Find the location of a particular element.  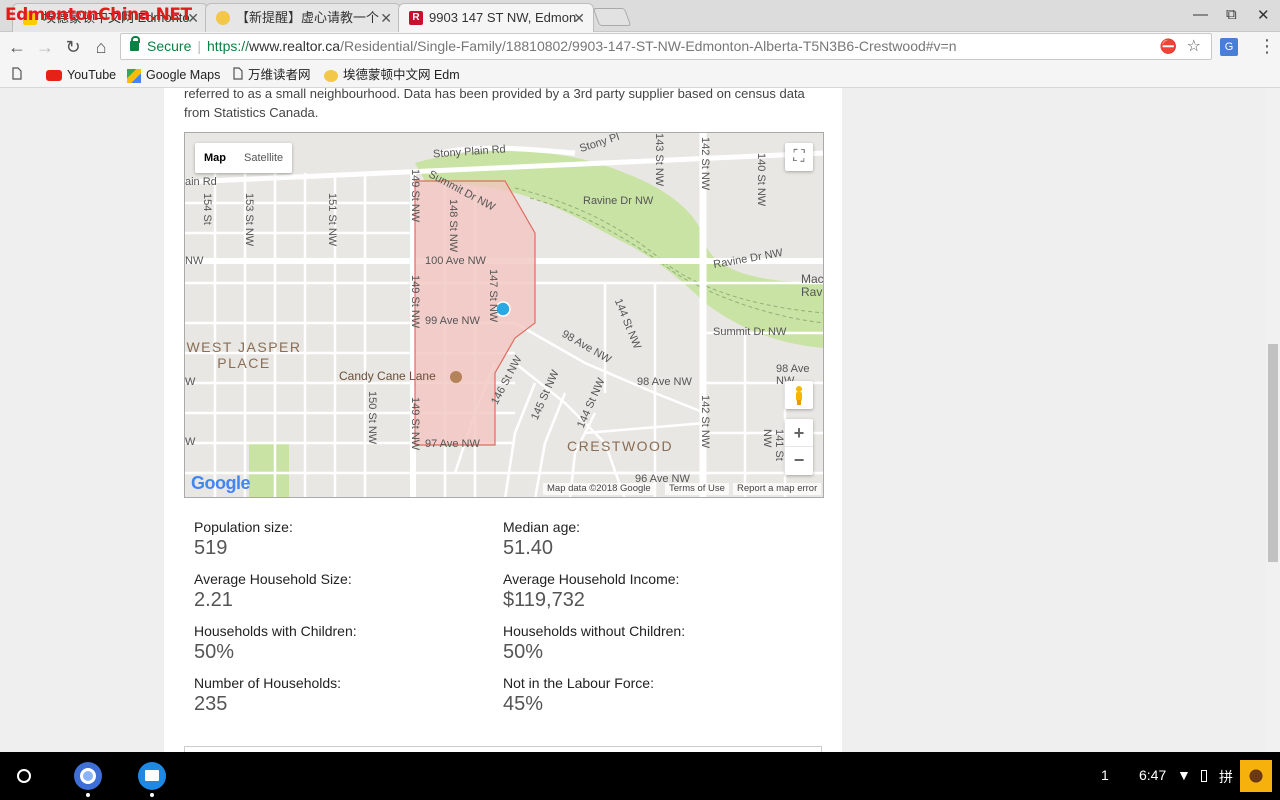

zoom-control: + − is located at coordinates (799, 447).